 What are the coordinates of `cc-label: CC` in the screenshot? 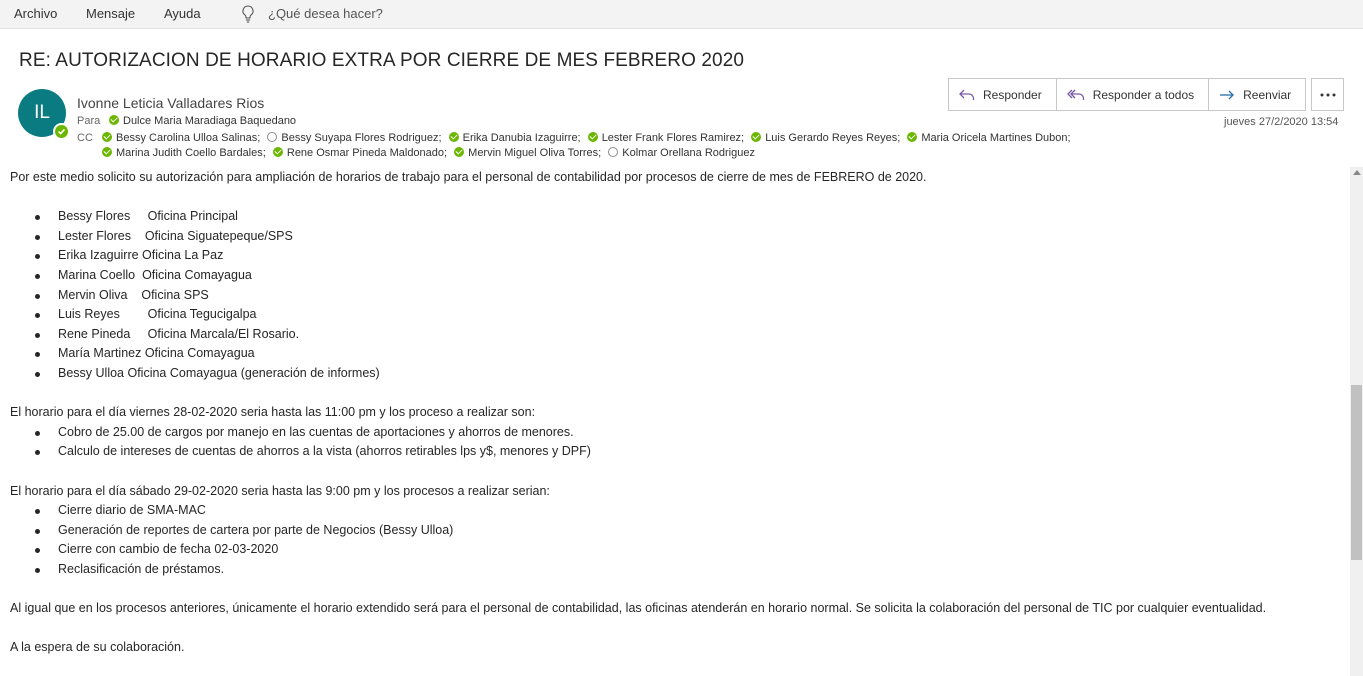 It's located at (85, 138).